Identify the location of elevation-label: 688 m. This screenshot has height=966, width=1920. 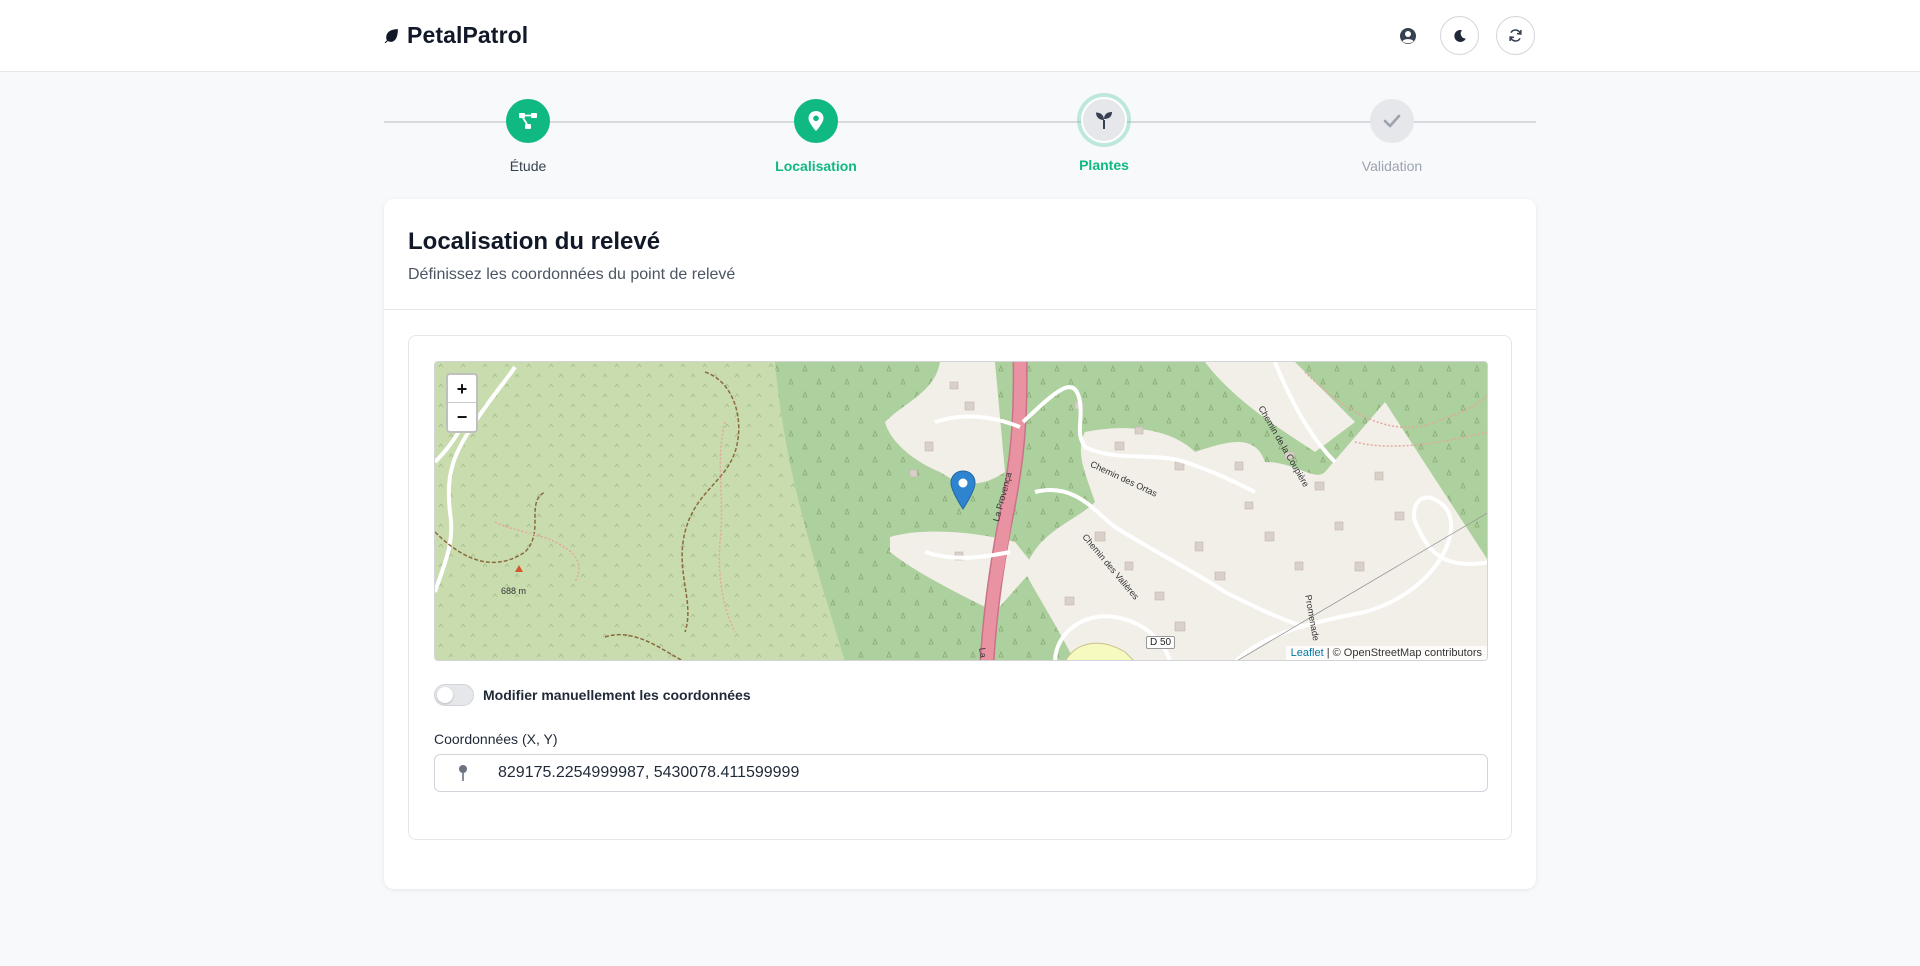
(514, 591).